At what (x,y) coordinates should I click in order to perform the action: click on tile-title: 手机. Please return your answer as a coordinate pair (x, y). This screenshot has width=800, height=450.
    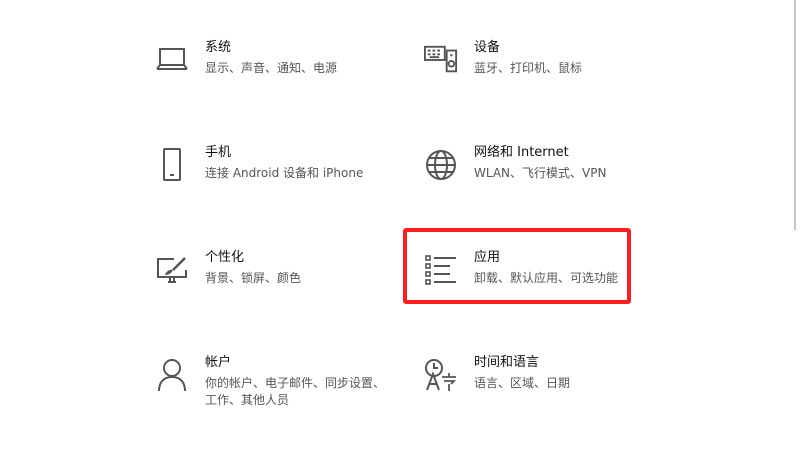
    Looking at the image, I should click on (218, 152).